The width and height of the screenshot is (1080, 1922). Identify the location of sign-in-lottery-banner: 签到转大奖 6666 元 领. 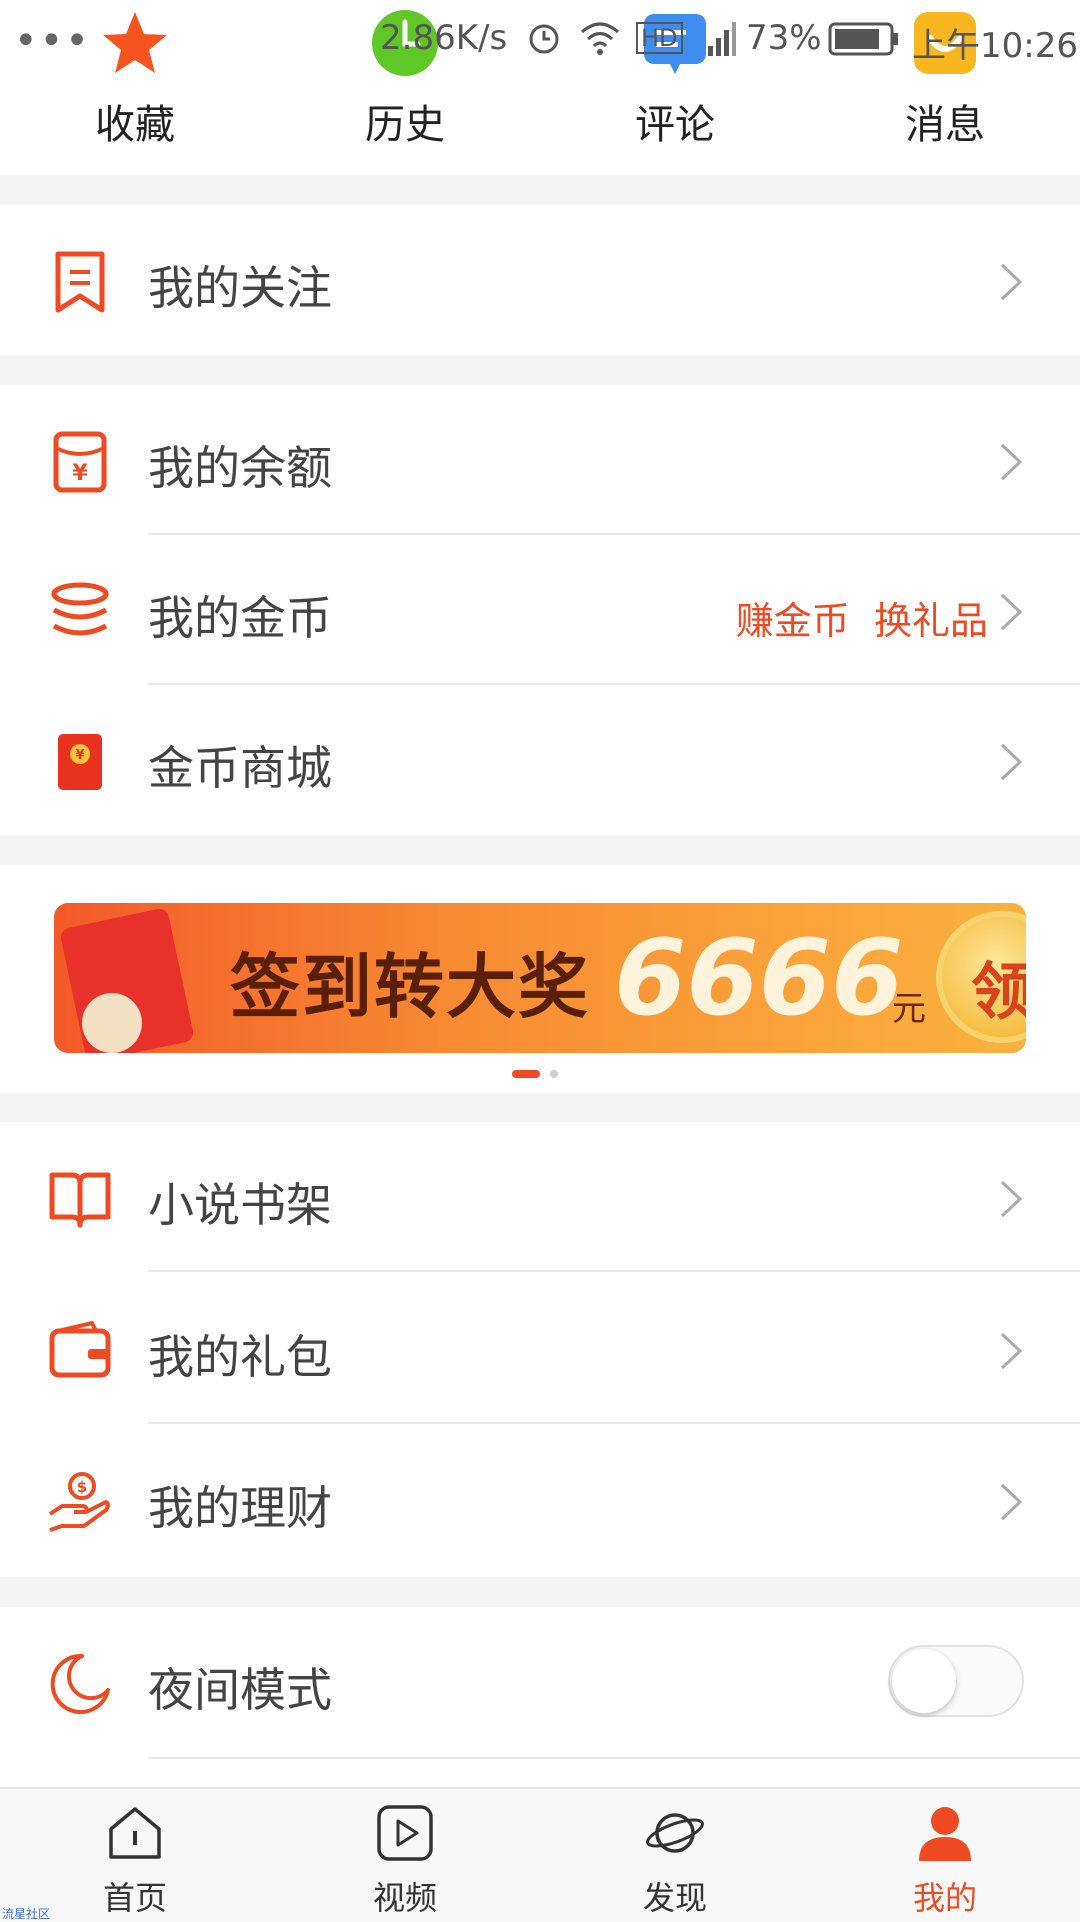
(540, 978).